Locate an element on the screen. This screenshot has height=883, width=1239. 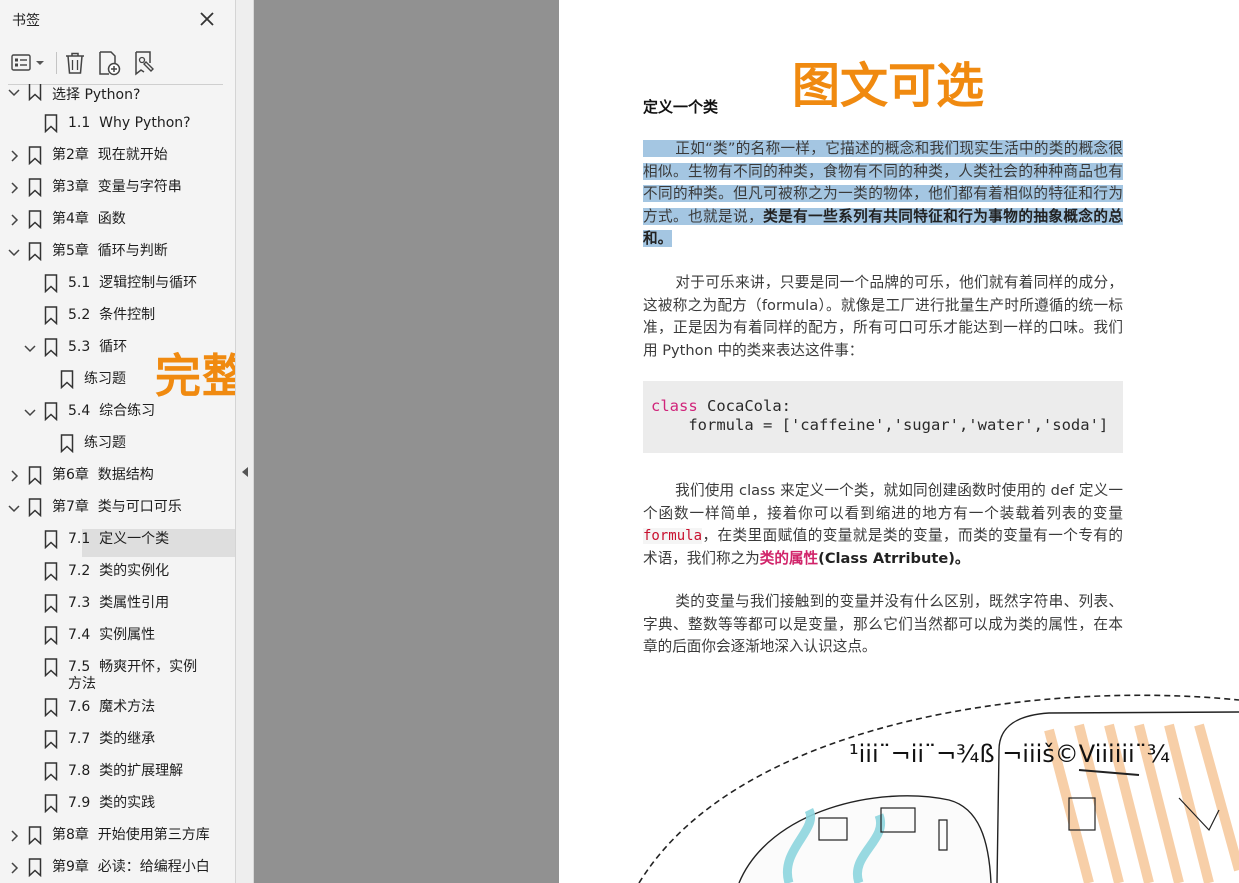
bookmark-item: 第6章 数据结构 is located at coordinates (117, 481).